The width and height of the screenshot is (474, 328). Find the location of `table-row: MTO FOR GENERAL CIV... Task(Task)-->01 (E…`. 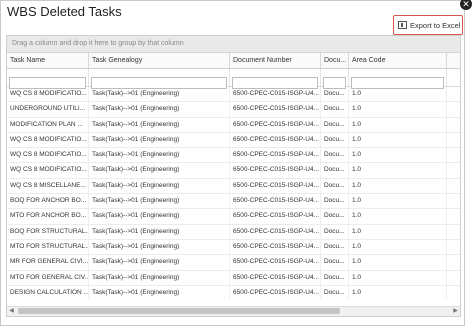

table-row: MTO FOR GENERAL CIV... Task(Task)-->01 (E… is located at coordinates (233, 278).